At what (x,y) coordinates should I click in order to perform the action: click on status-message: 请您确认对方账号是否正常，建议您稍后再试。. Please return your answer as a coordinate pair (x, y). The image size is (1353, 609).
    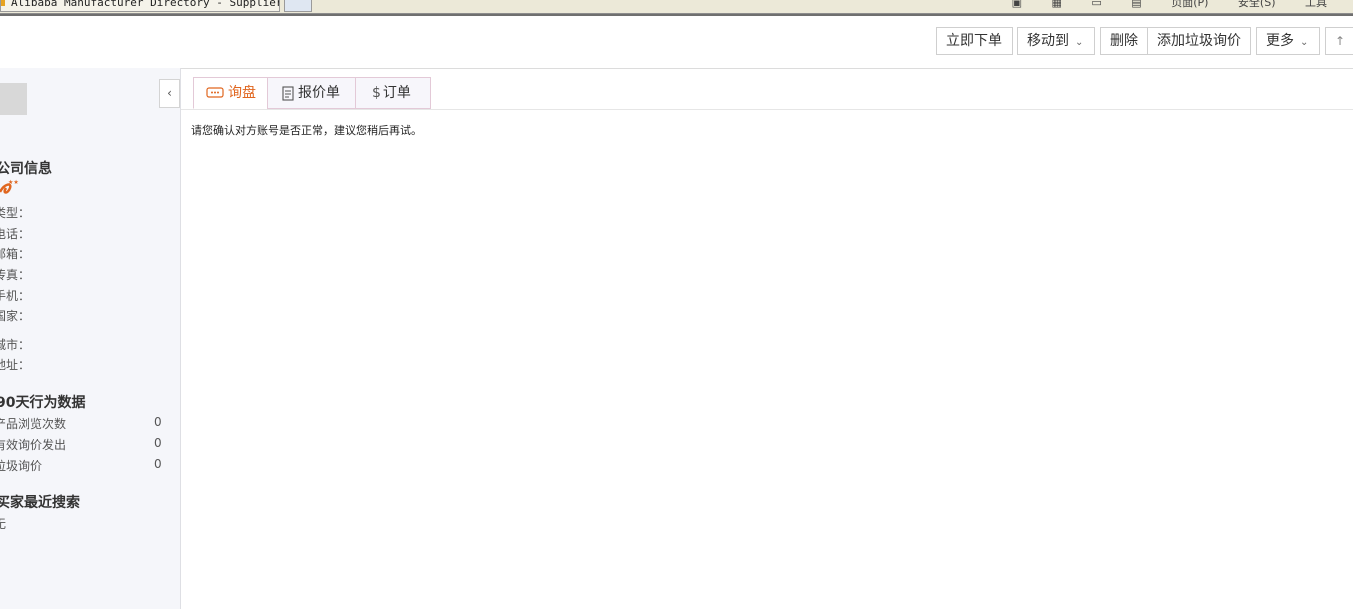
    Looking at the image, I should click on (306, 130).